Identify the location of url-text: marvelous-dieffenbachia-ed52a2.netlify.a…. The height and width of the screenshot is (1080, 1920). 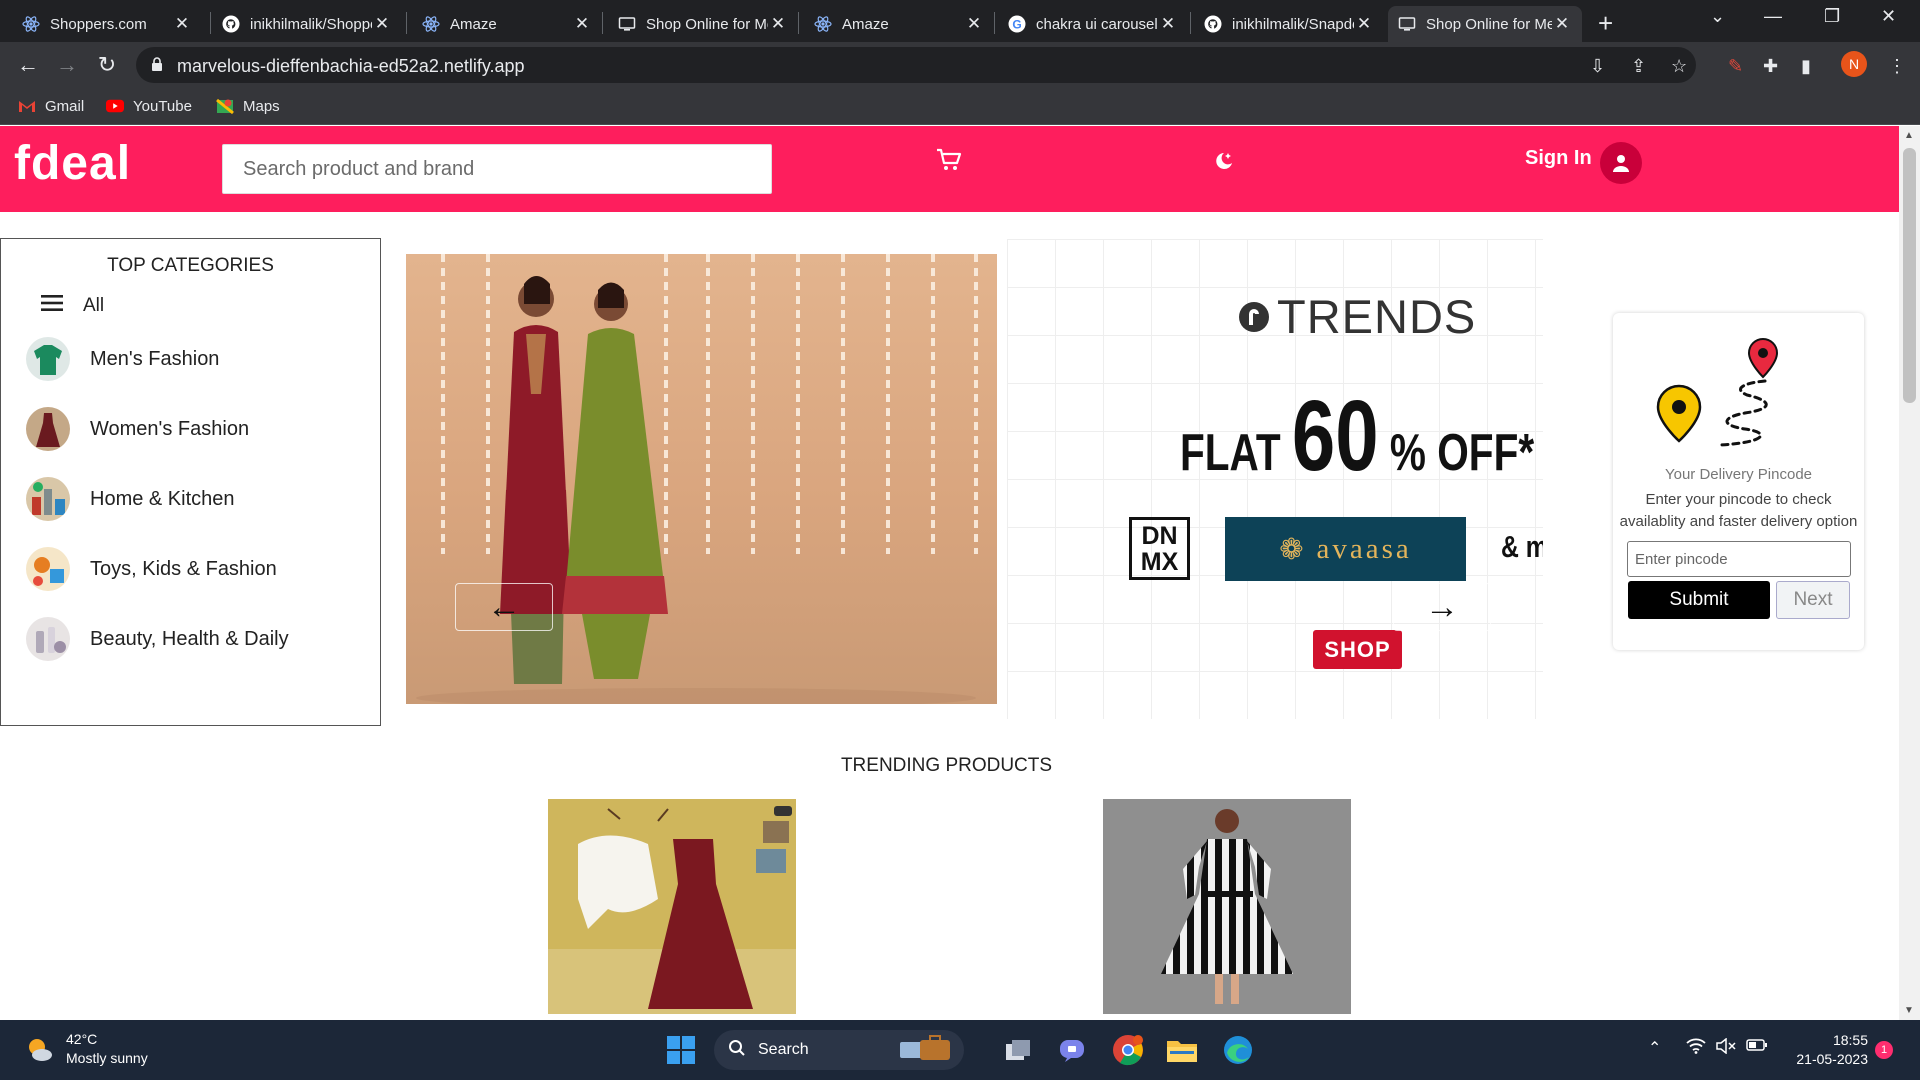
(351, 66).